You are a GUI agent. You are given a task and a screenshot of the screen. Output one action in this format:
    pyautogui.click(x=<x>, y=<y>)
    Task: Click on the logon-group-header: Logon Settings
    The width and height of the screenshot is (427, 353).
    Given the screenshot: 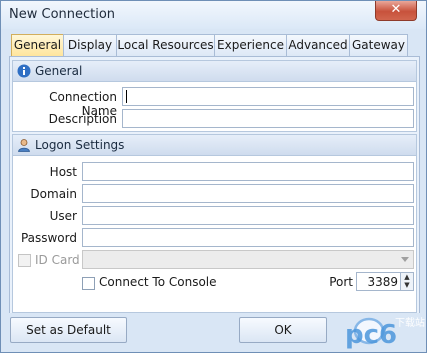 What is the action you would take?
    pyautogui.click(x=214, y=145)
    